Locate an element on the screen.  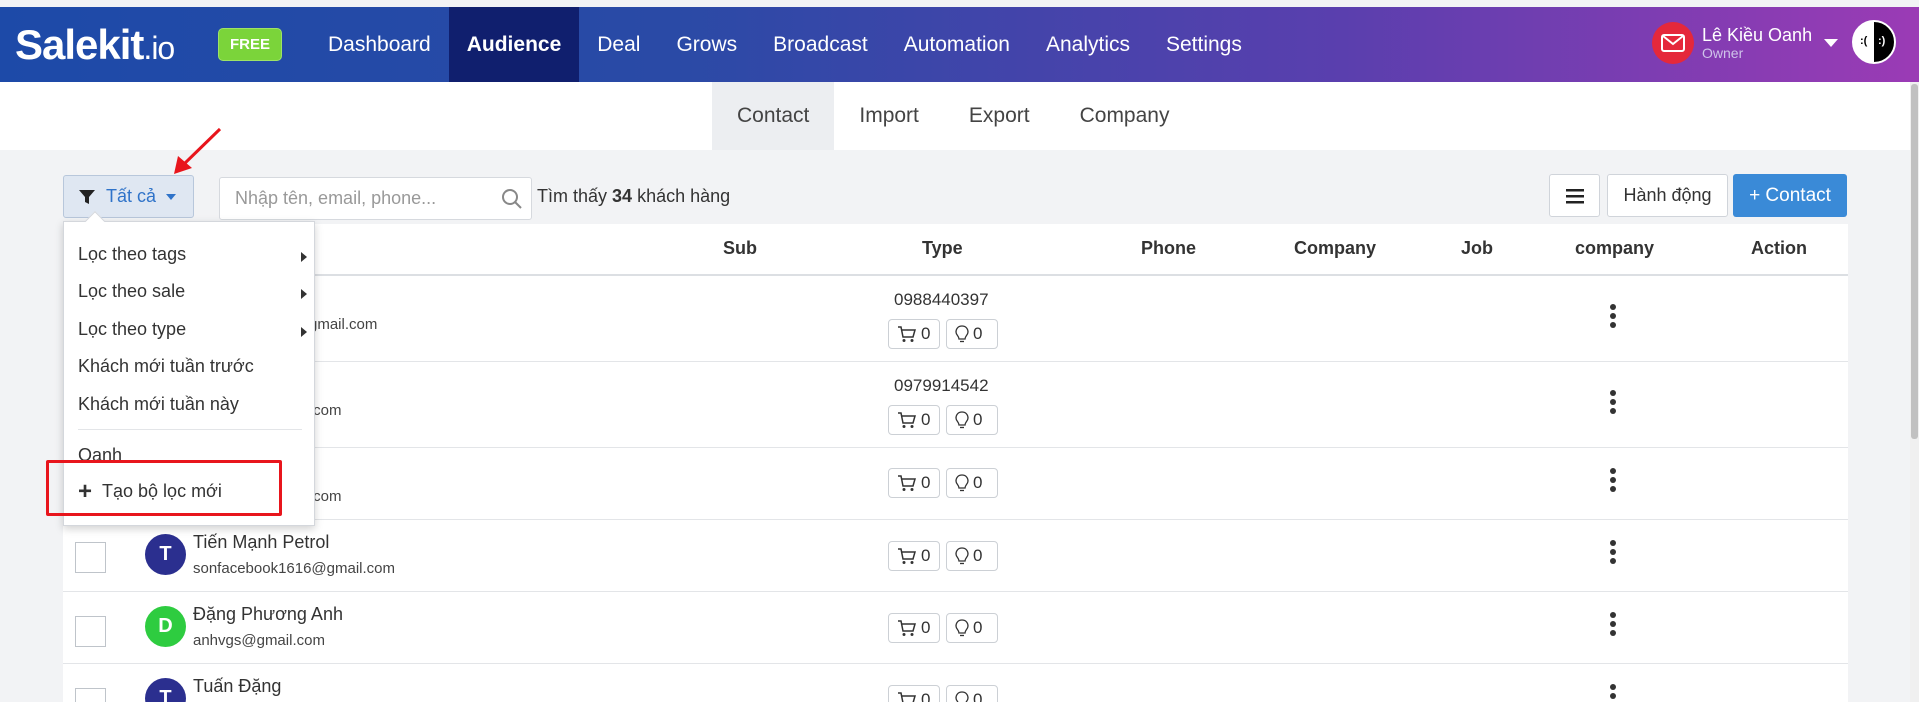
highlight-annotation is located at coordinates (164, 488).